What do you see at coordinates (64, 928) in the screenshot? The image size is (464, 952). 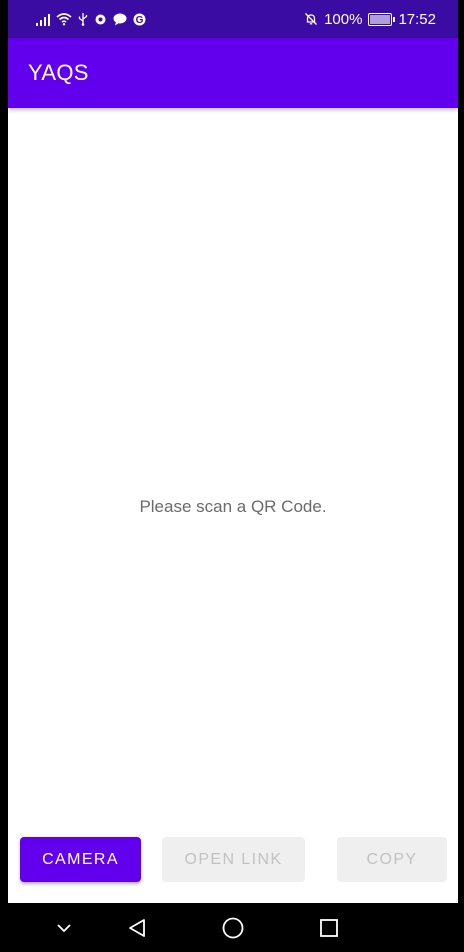 I see `collapse-icon` at bounding box center [64, 928].